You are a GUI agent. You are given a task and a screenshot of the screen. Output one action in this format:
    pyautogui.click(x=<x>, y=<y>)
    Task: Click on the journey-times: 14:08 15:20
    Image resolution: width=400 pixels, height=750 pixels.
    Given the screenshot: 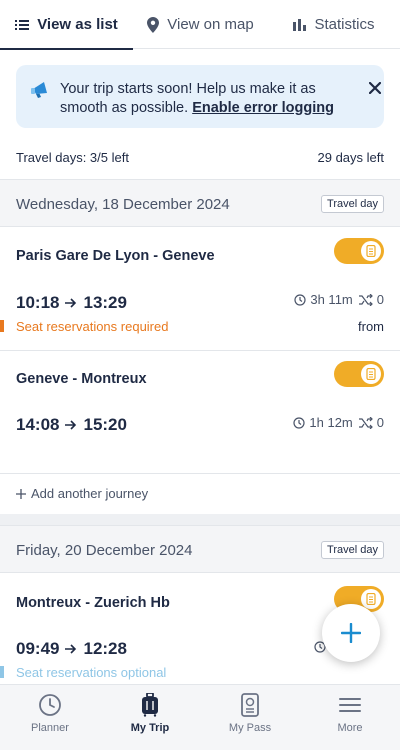 What is the action you would take?
    pyautogui.click(x=71, y=425)
    